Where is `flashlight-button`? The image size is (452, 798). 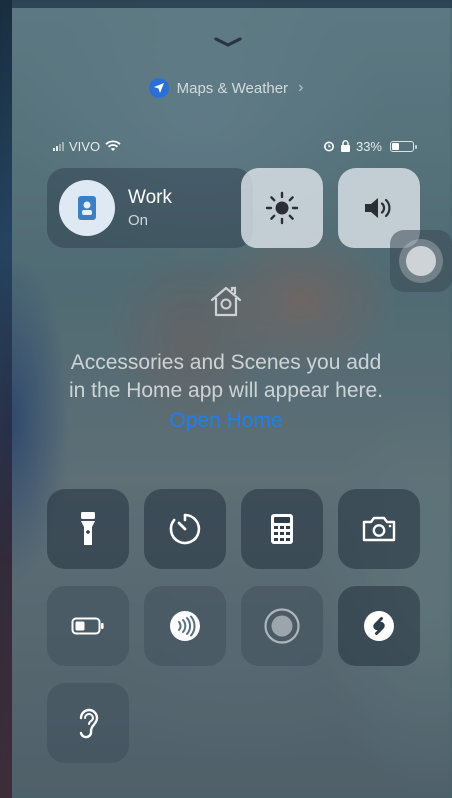 flashlight-button is located at coordinates (88, 529).